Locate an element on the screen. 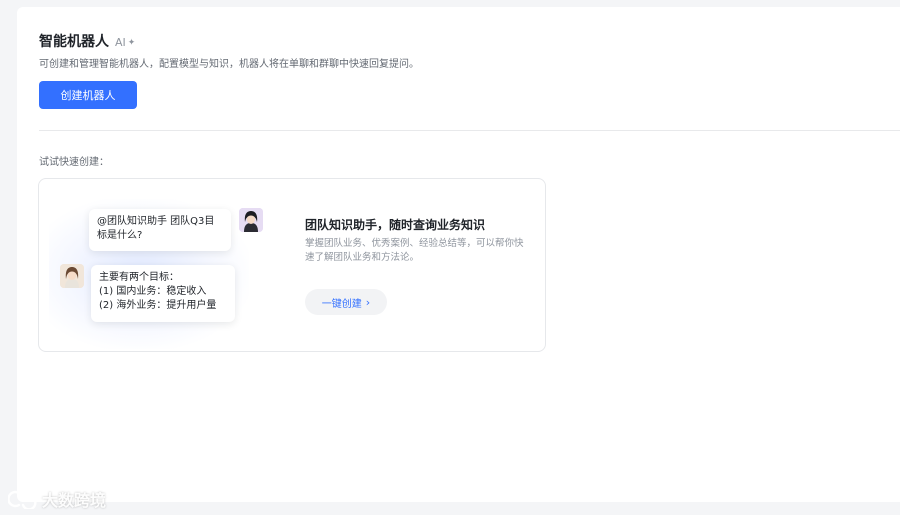 The height and width of the screenshot is (515, 900). watermark-logo-icon is located at coordinates (22, 499).